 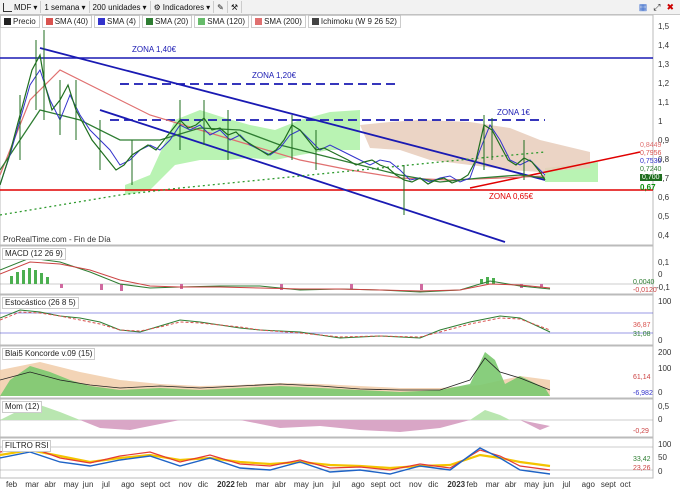 I want to click on macd-badge: -0,0120, so click(x=645, y=290).